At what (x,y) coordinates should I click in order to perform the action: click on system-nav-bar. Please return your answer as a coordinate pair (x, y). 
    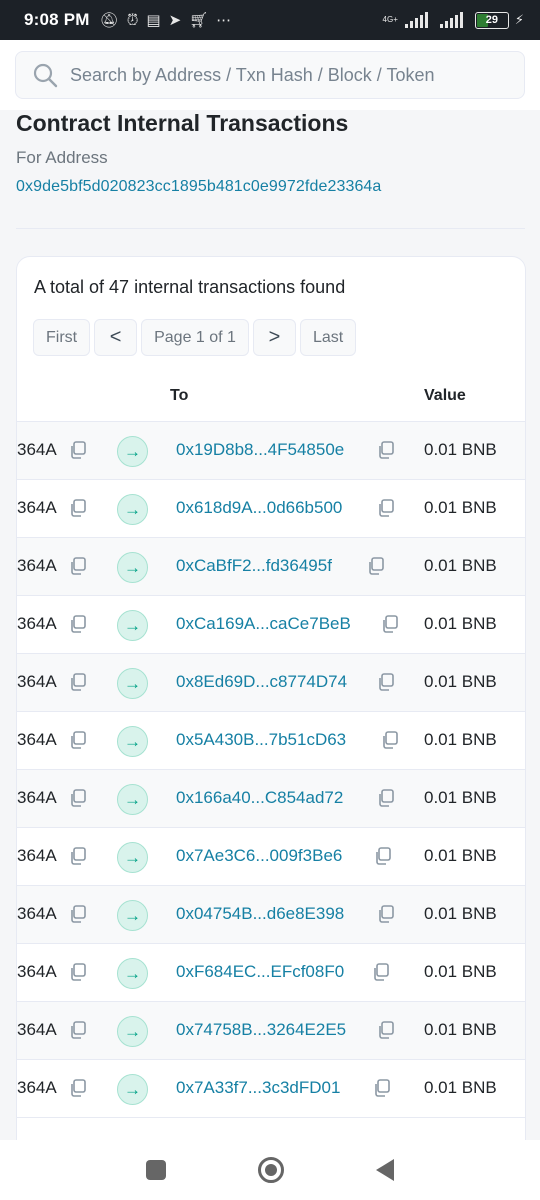
    Looking at the image, I should click on (270, 1170).